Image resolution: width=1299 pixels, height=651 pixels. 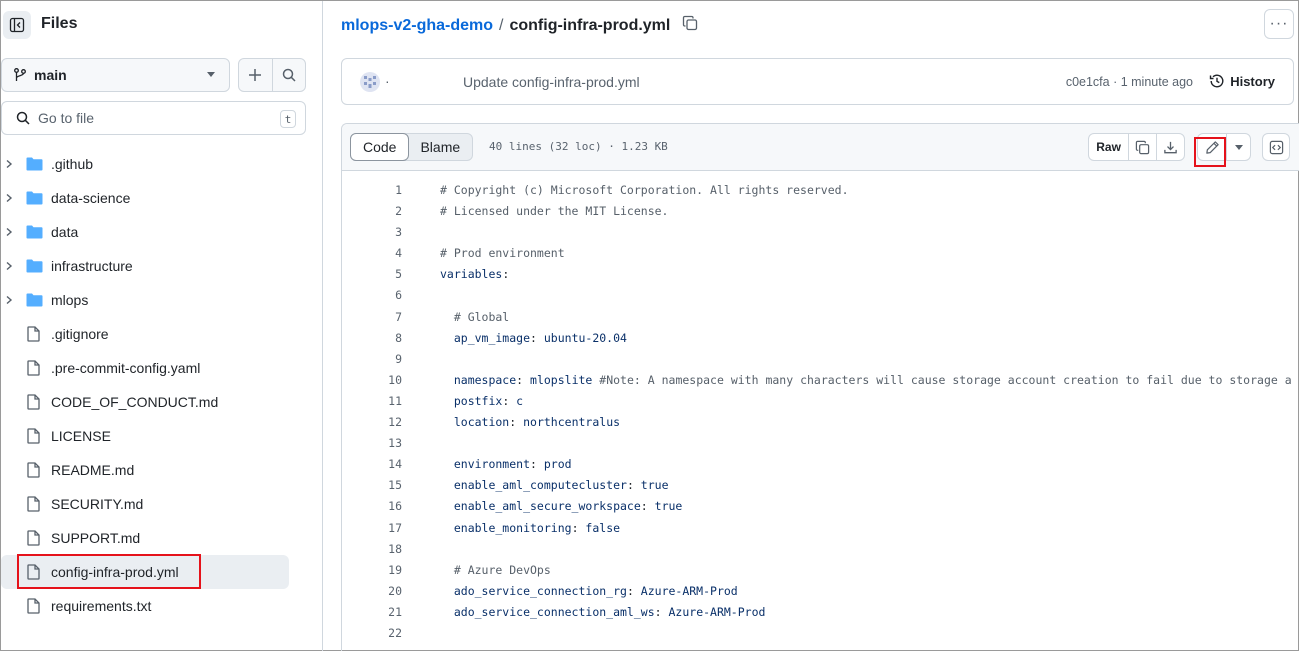 I want to click on line-number: 9, so click(x=372, y=359).